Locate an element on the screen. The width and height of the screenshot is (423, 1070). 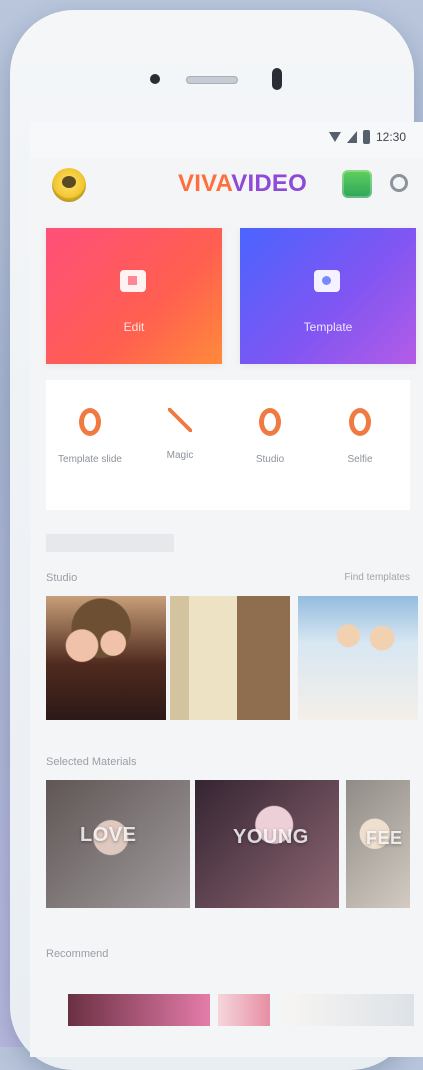
quick-action-template-slide: Template slide is located at coordinates (90, 436).